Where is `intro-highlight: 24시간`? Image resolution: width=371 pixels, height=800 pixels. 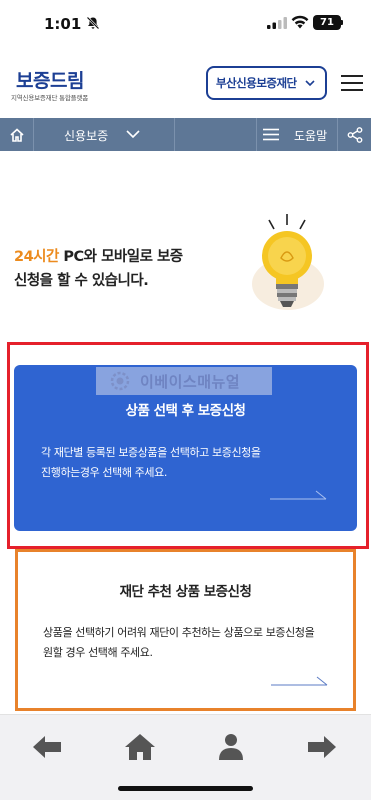
intro-highlight: 24시간 is located at coordinates (36, 257).